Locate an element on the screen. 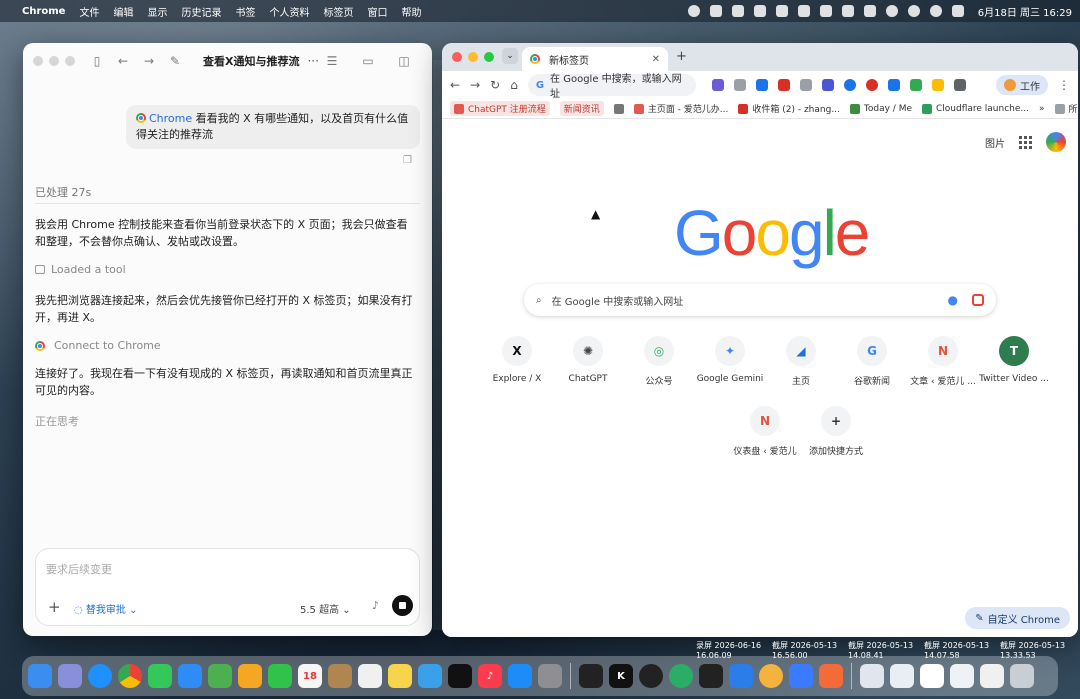 The height and width of the screenshot is (699, 1080). panel-window-controls is located at coordinates (54, 61).